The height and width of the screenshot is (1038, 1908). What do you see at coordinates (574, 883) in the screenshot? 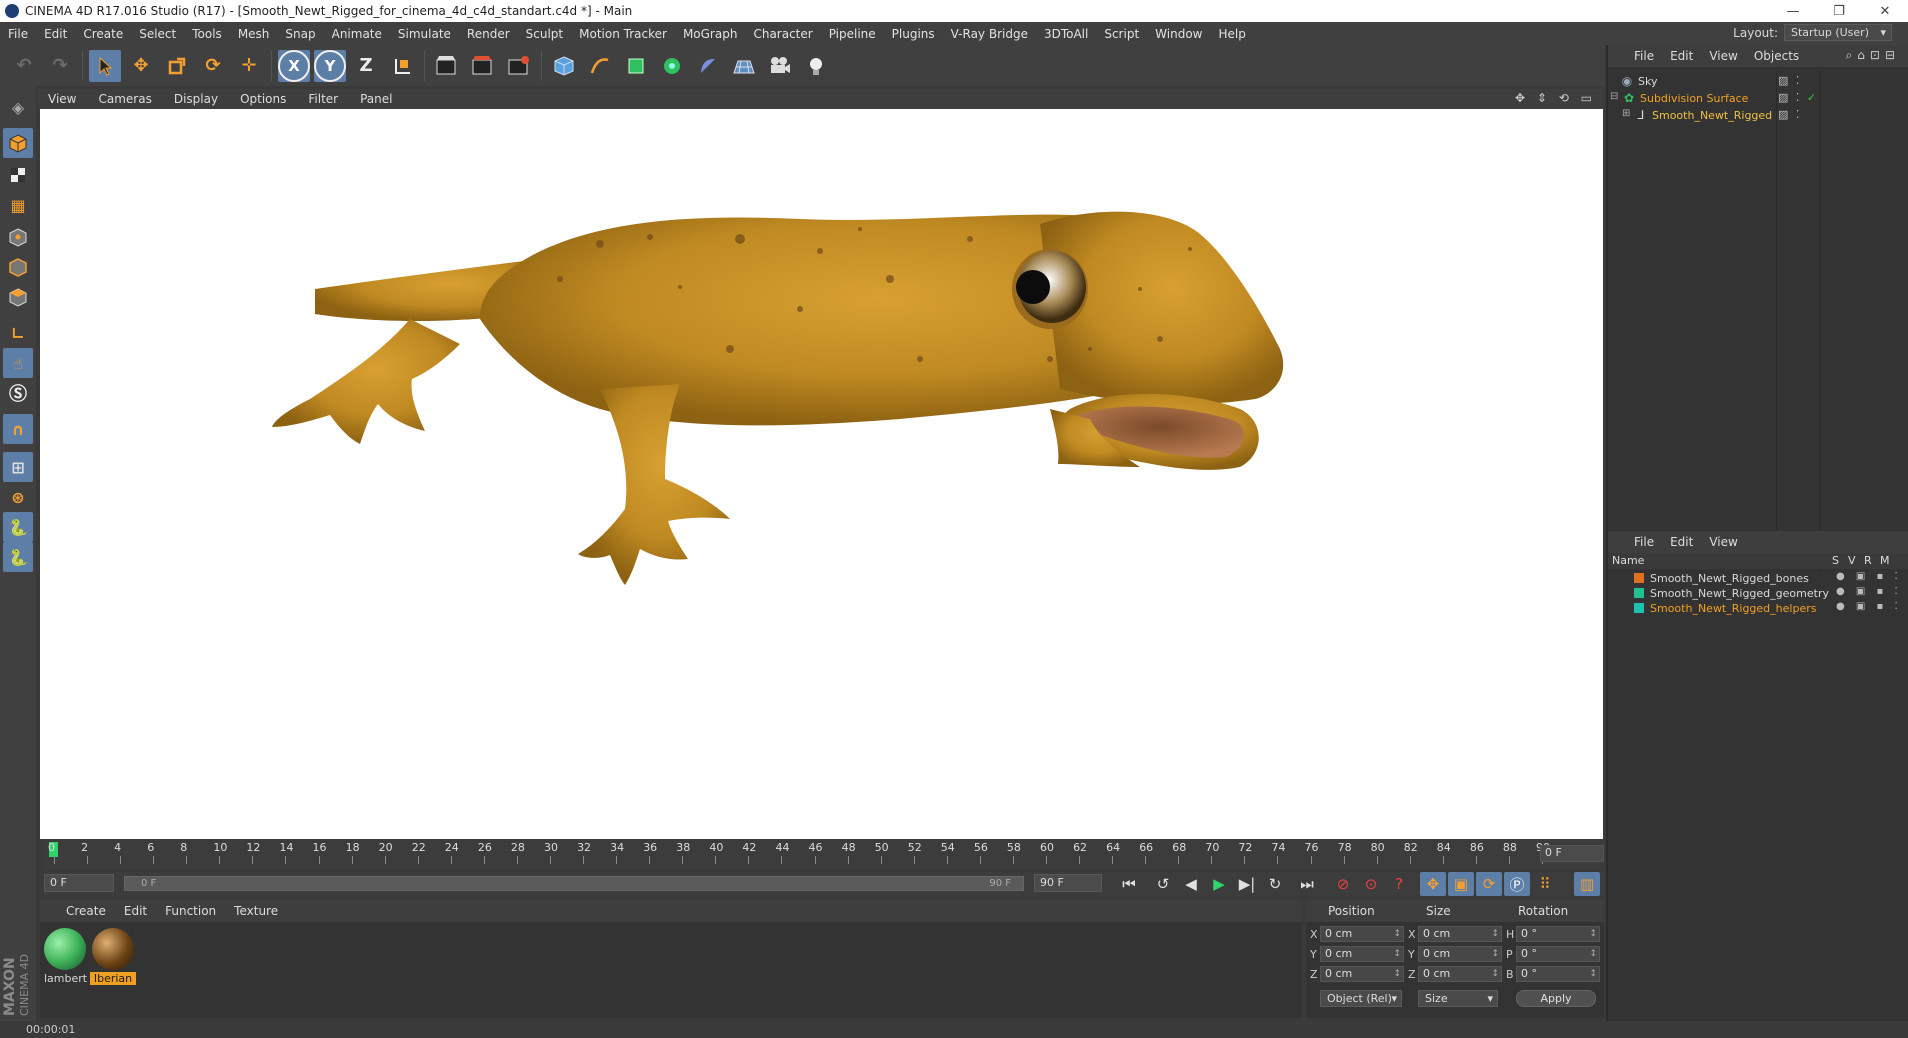
I see `frame-range-slider: 0 F 90 F` at bounding box center [574, 883].